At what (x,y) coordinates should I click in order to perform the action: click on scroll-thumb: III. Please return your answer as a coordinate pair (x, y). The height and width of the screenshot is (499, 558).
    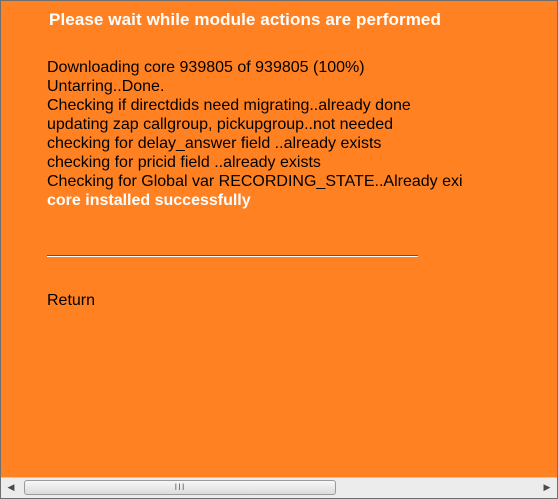
    Looking at the image, I should click on (180, 487).